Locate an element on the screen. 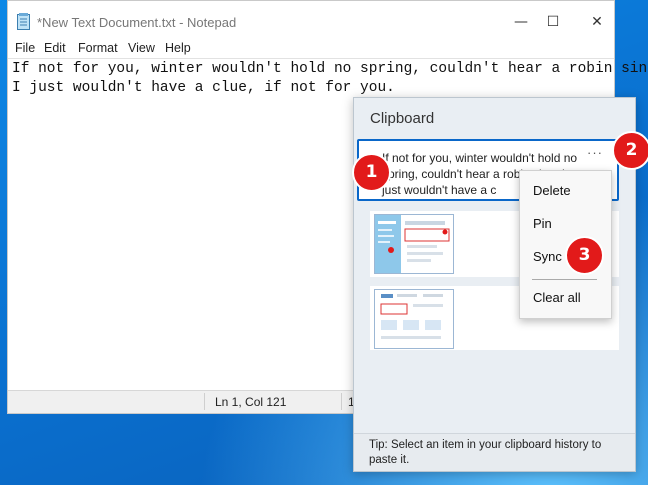 The width and height of the screenshot is (648, 485). maximize-button: ☐ is located at coordinates (553, 22).